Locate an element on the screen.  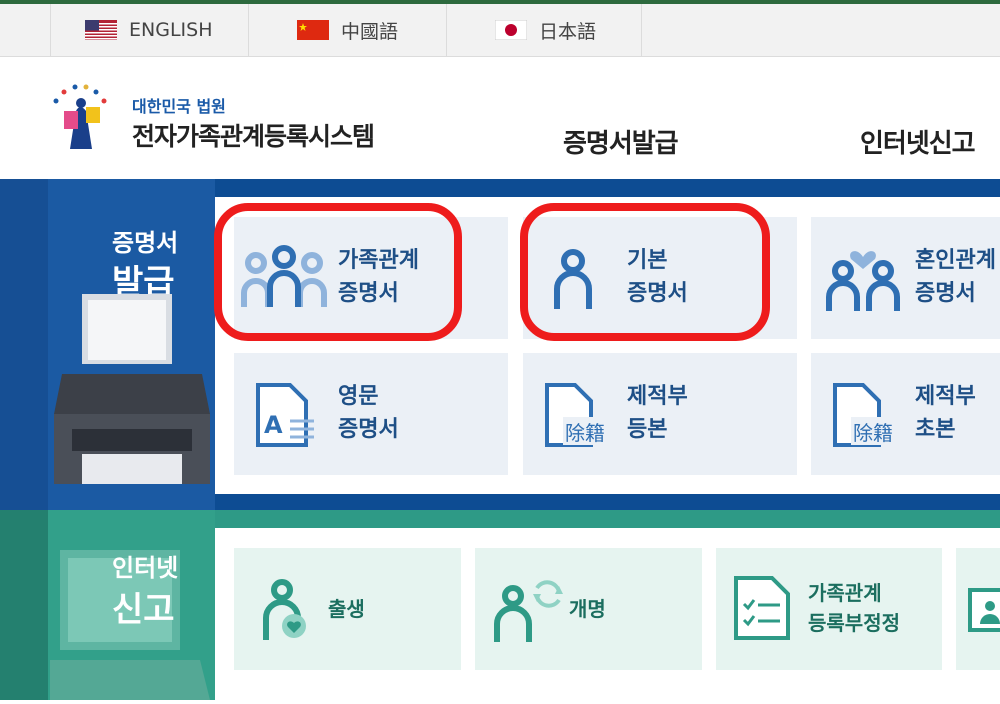
checklist-document-icon is located at coordinates (762, 610).